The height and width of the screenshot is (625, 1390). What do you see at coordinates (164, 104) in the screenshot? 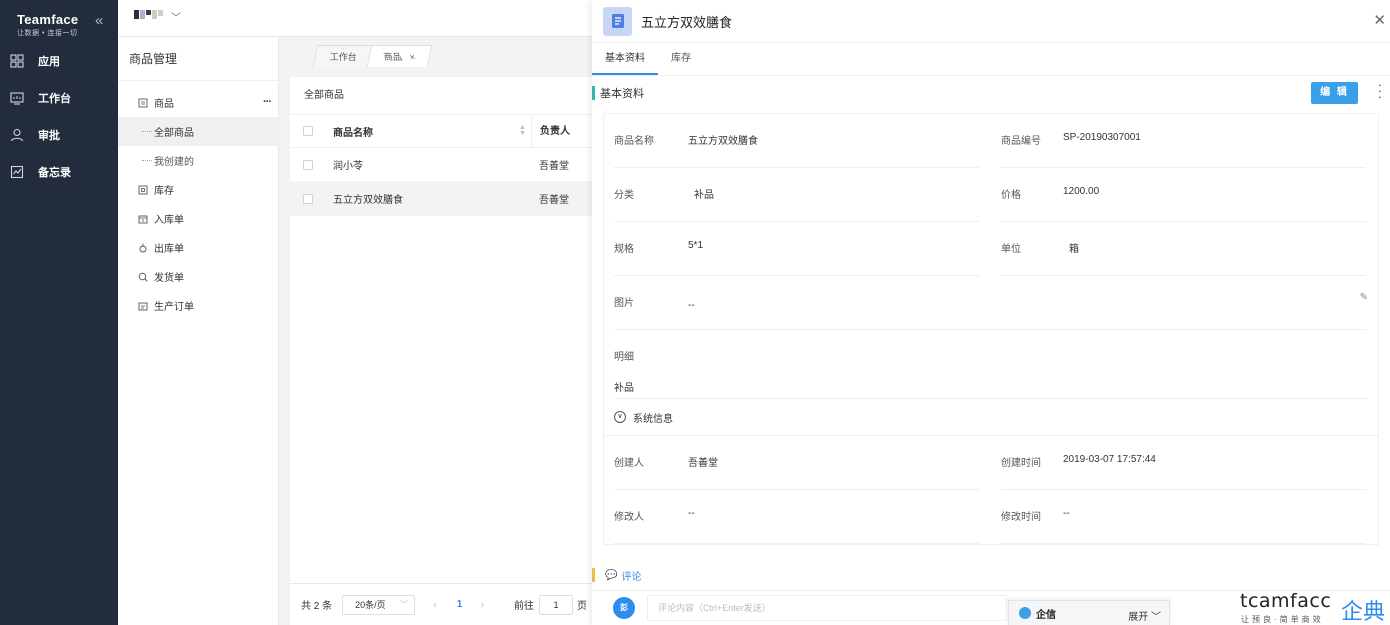
I see `tree-node-label: 商品` at bounding box center [164, 104].